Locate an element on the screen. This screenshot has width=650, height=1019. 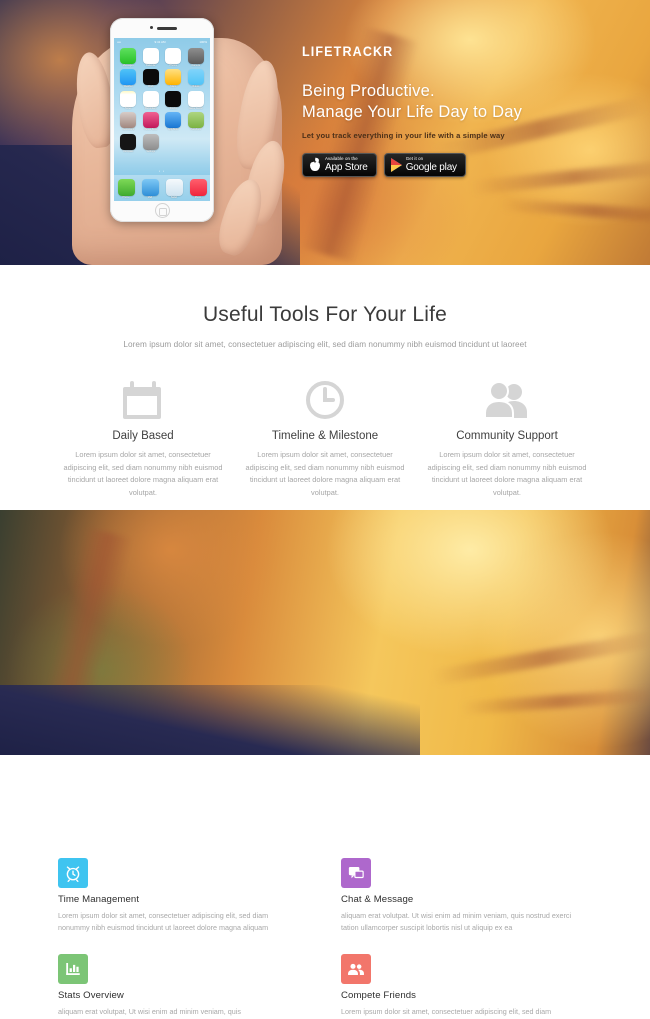
google-play-button: Get it on Google play is located at coordinates (424, 165).